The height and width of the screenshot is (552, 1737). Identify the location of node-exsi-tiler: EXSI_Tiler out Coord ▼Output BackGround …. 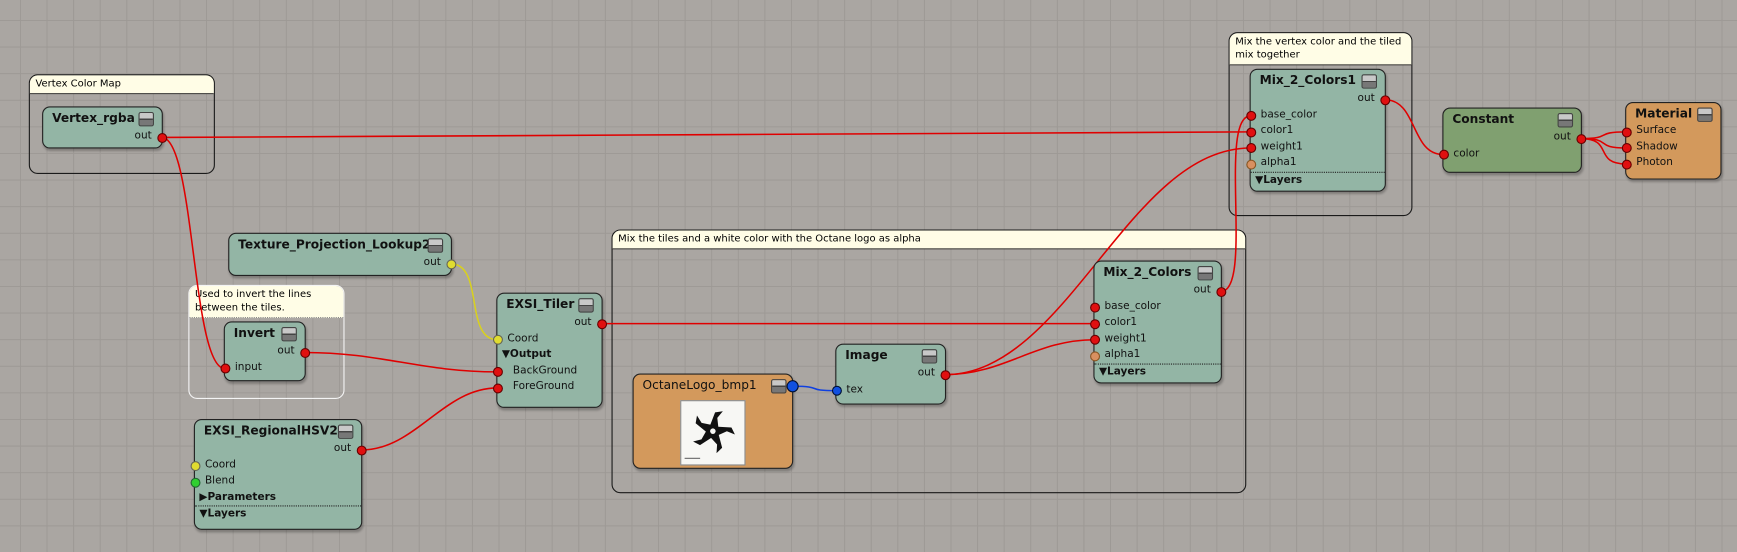
(549, 350).